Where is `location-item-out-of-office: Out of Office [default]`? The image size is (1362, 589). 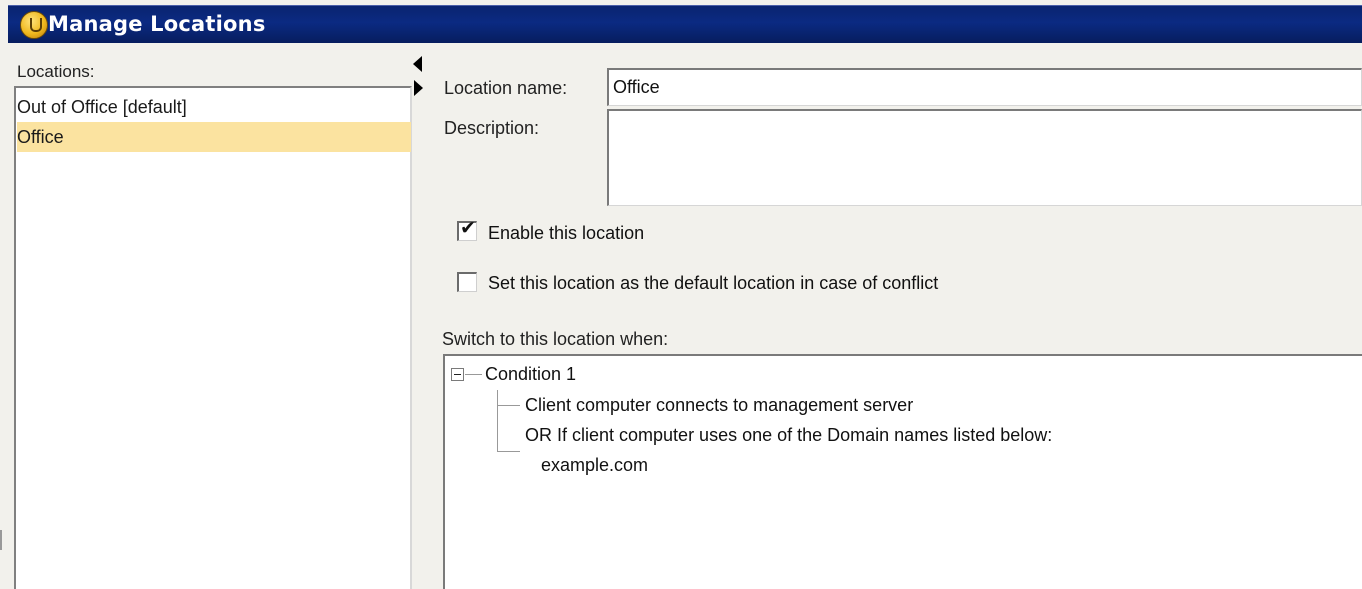 location-item-out-of-office: Out of Office [default] is located at coordinates (214, 107).